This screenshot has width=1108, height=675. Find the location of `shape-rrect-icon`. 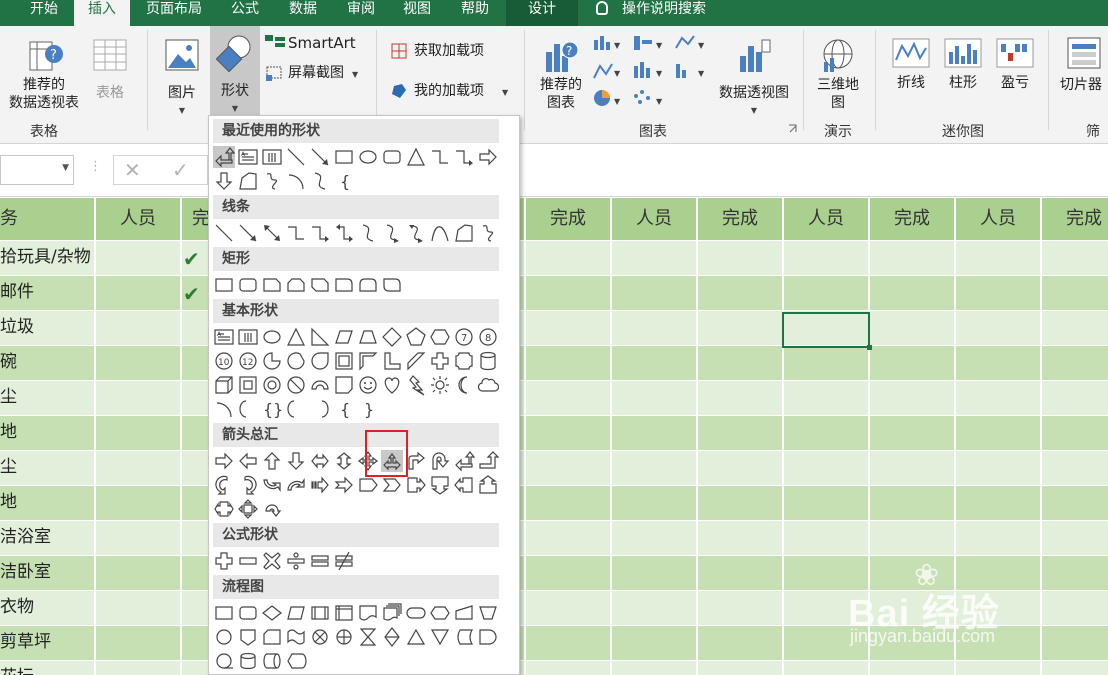

shape-rrect-icon is located at coordinates (392, 157).